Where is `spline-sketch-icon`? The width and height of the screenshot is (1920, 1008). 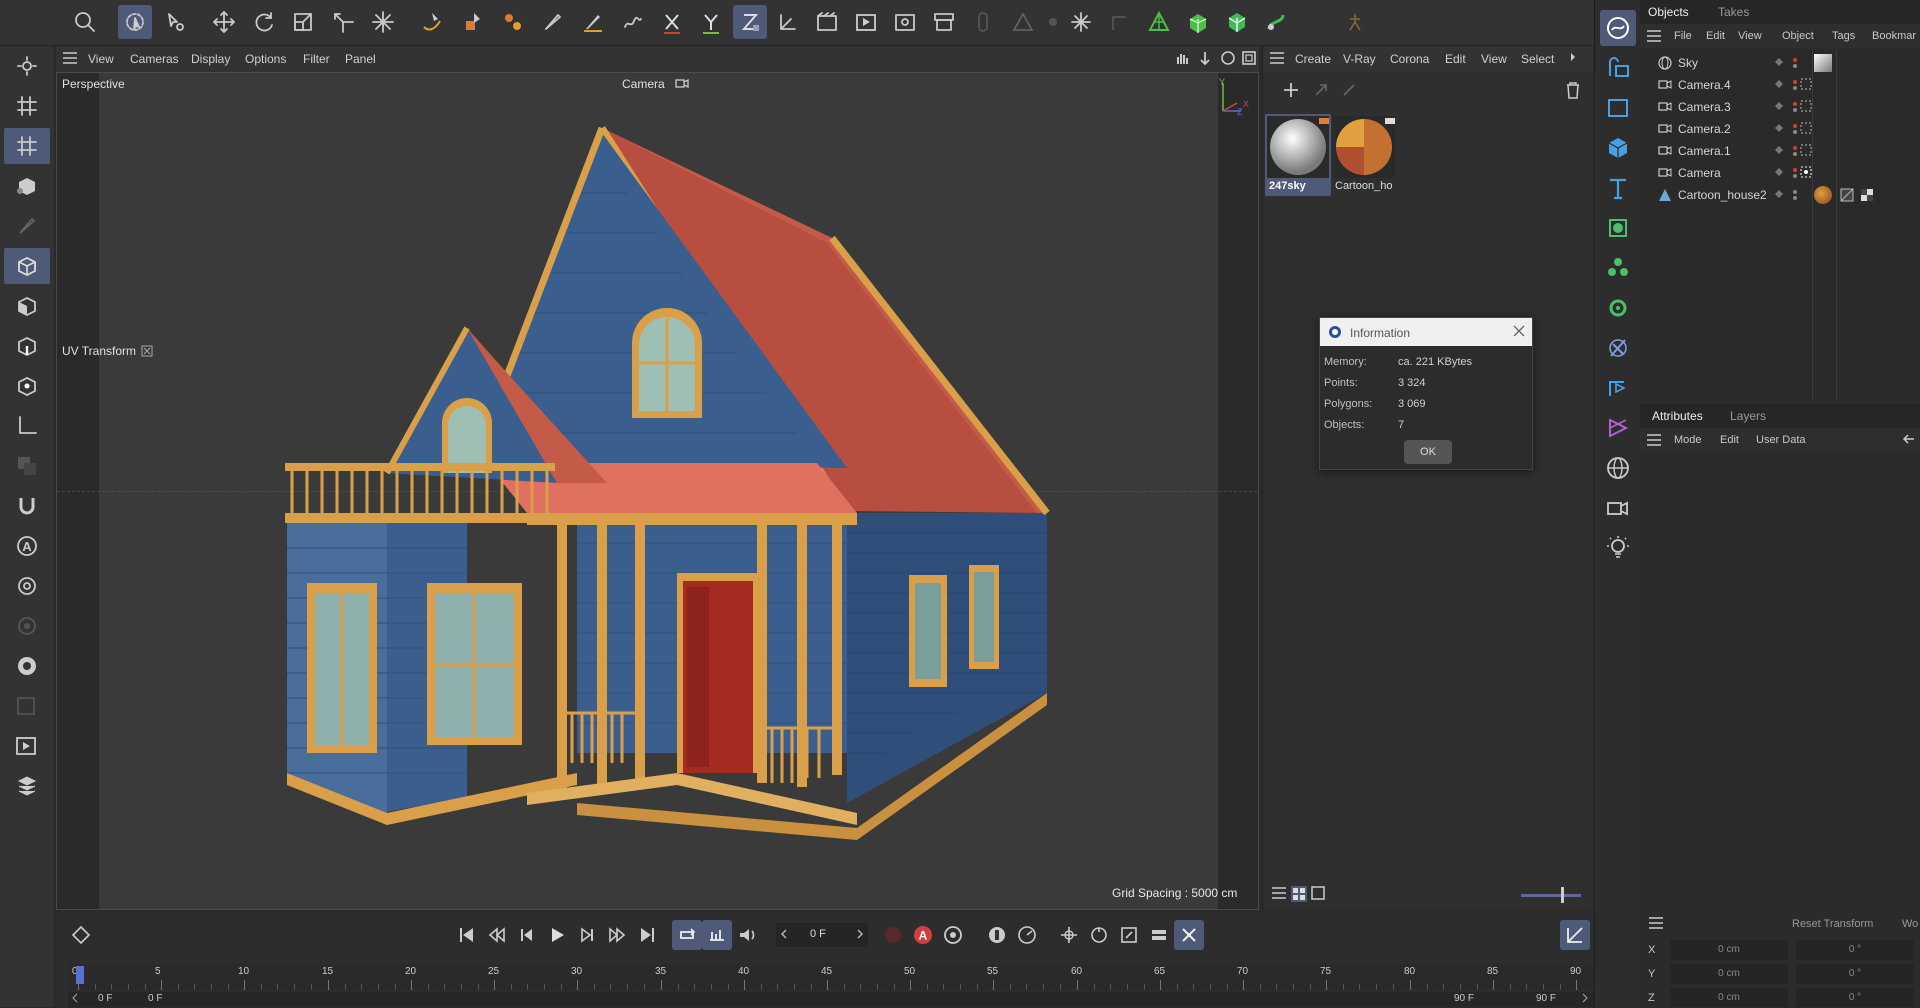 spline-sketch-icon is located at coordinates (473, 22).